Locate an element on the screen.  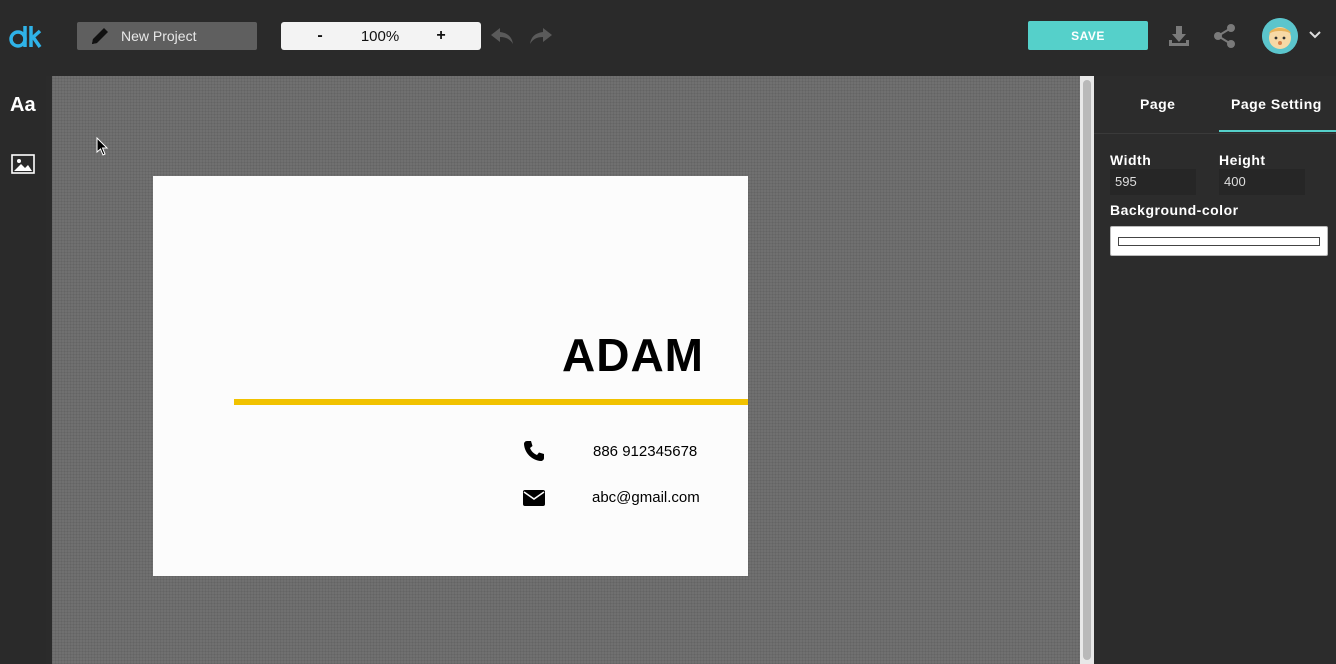
text-tool-icon: Aa is located at coordinates (23, 105).